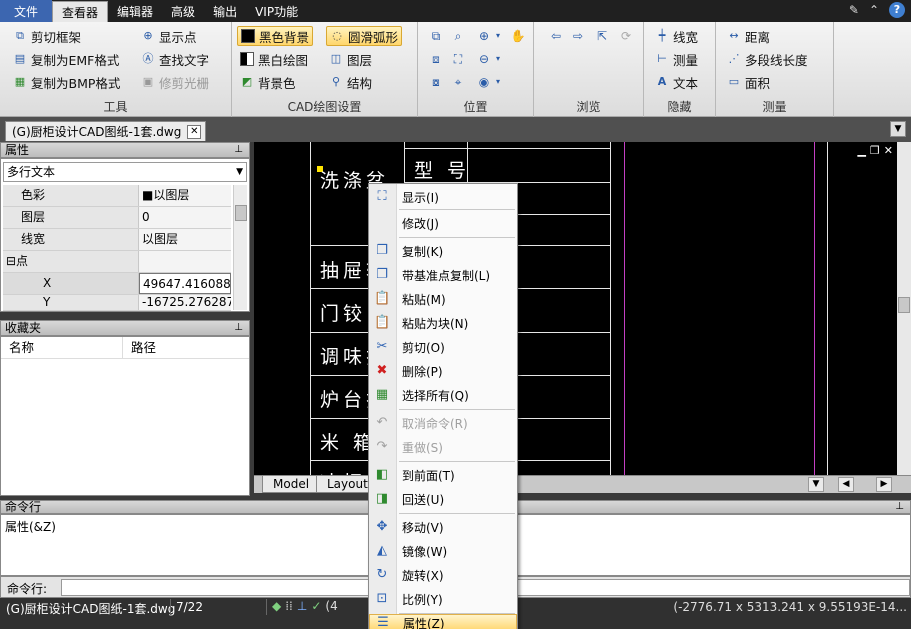 The height and width of the screenshot is (629, 911). What do you see at coordinates (247, 81) in the screenshot?
I see `palette-icon: ◩` at bounding box center [247, 81].